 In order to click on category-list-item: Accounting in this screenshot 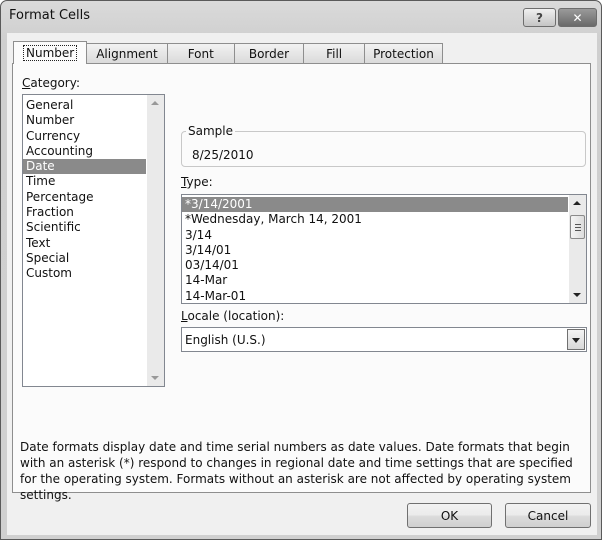, I will do `click(84, 151)`.